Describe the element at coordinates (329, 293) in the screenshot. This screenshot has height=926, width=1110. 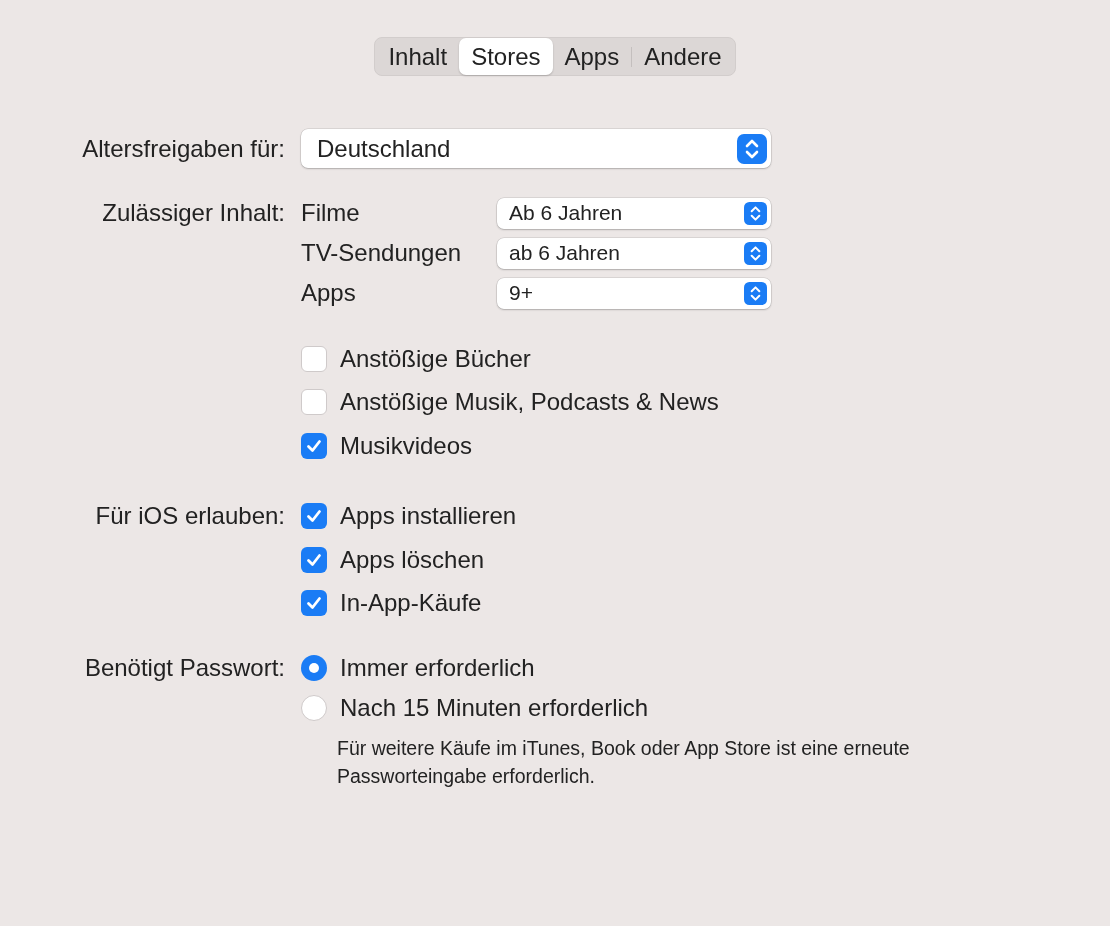
I see `rating-label: Apps` at that location.